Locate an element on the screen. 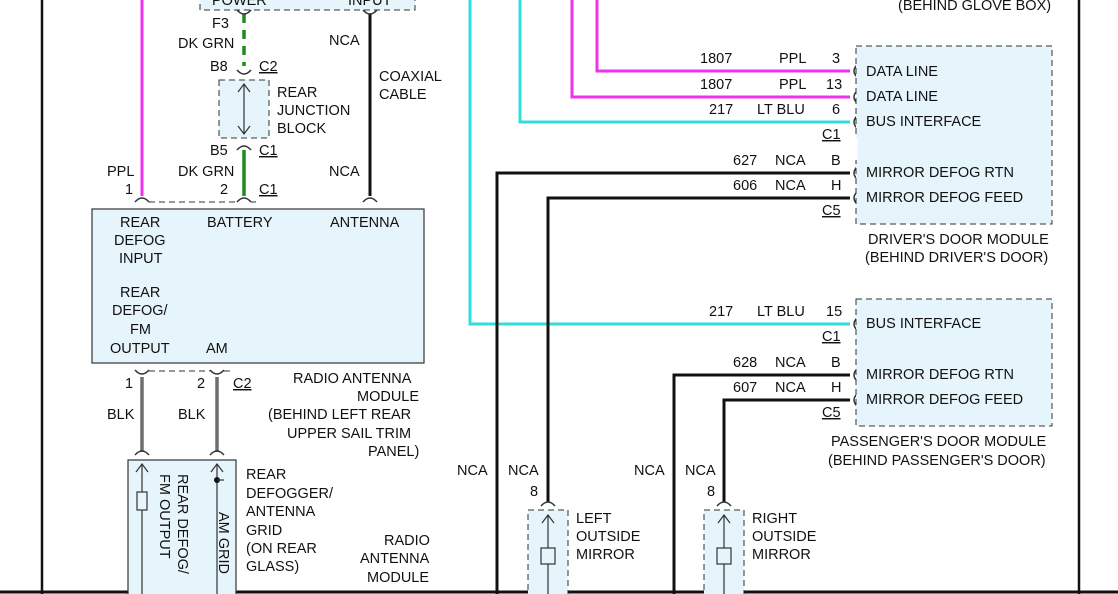 This screenshot has width=1118, height=594. radio-label-1: RADIO is located at coordinates (407, 541).